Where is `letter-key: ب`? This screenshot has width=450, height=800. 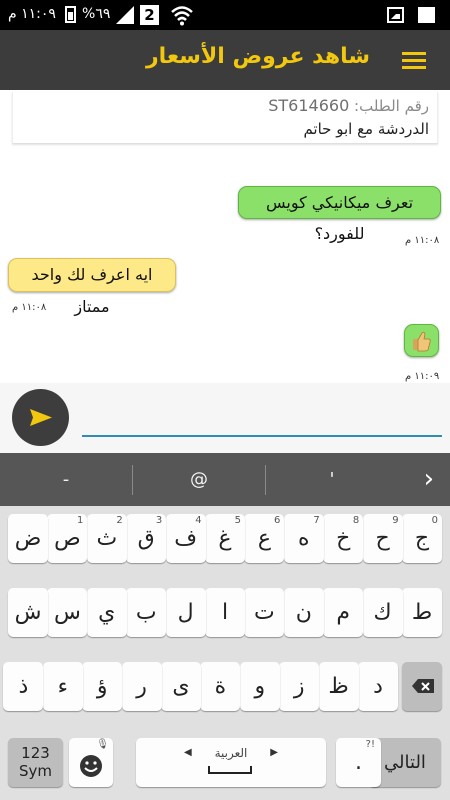 letter-key: ب is located at coordinates (146, 612).